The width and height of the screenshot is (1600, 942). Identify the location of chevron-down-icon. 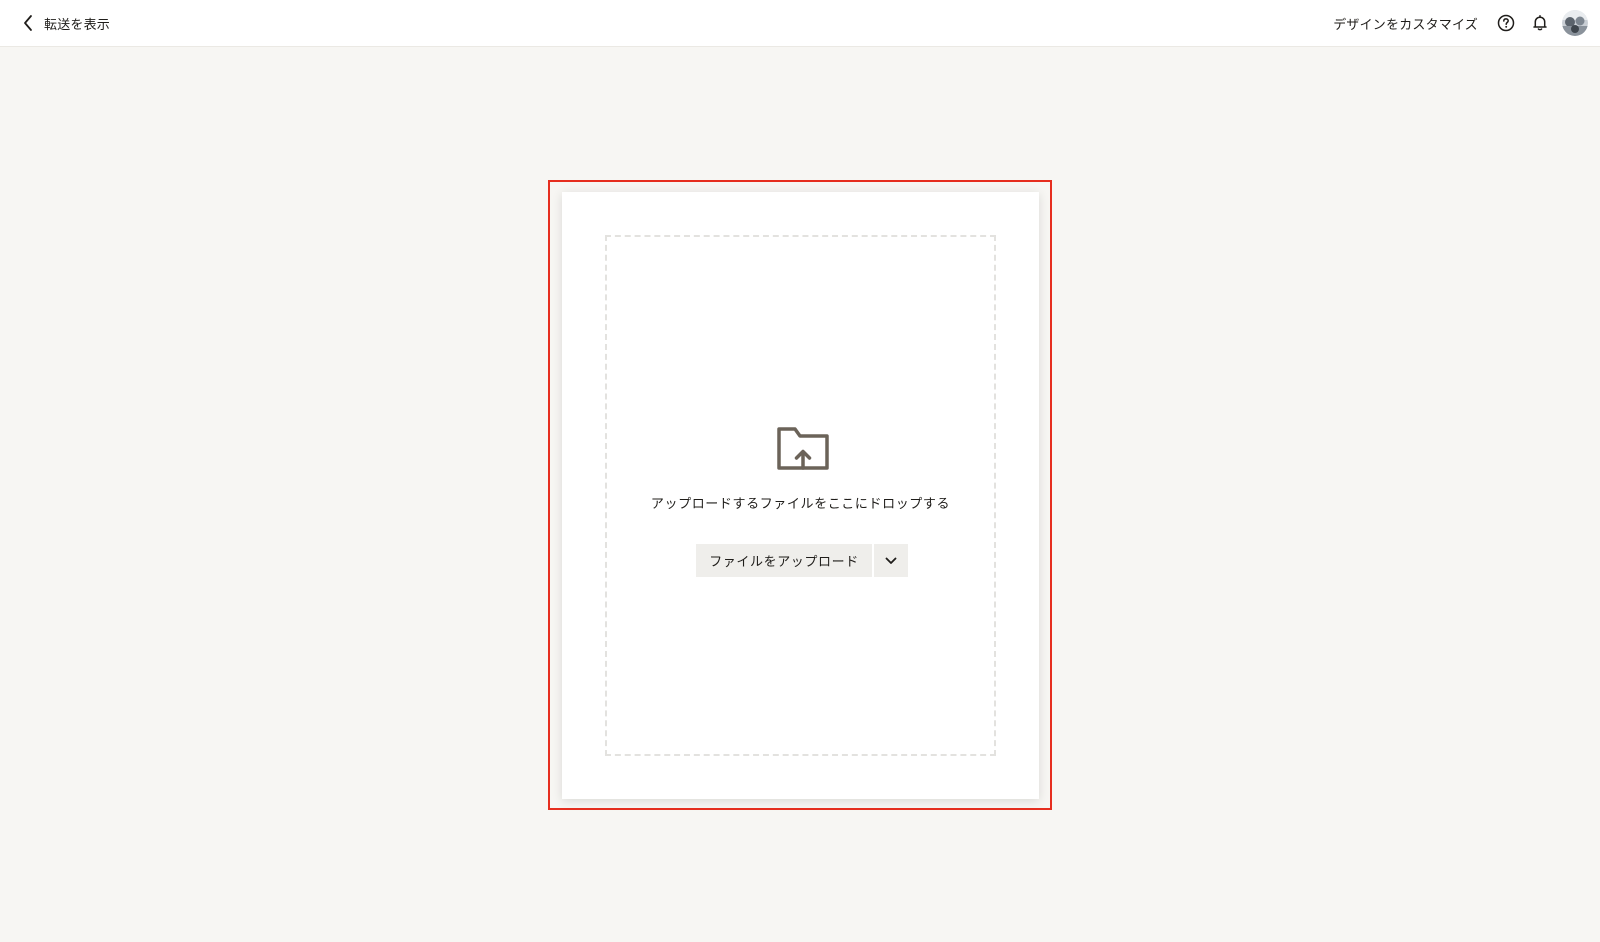
(891, 560).